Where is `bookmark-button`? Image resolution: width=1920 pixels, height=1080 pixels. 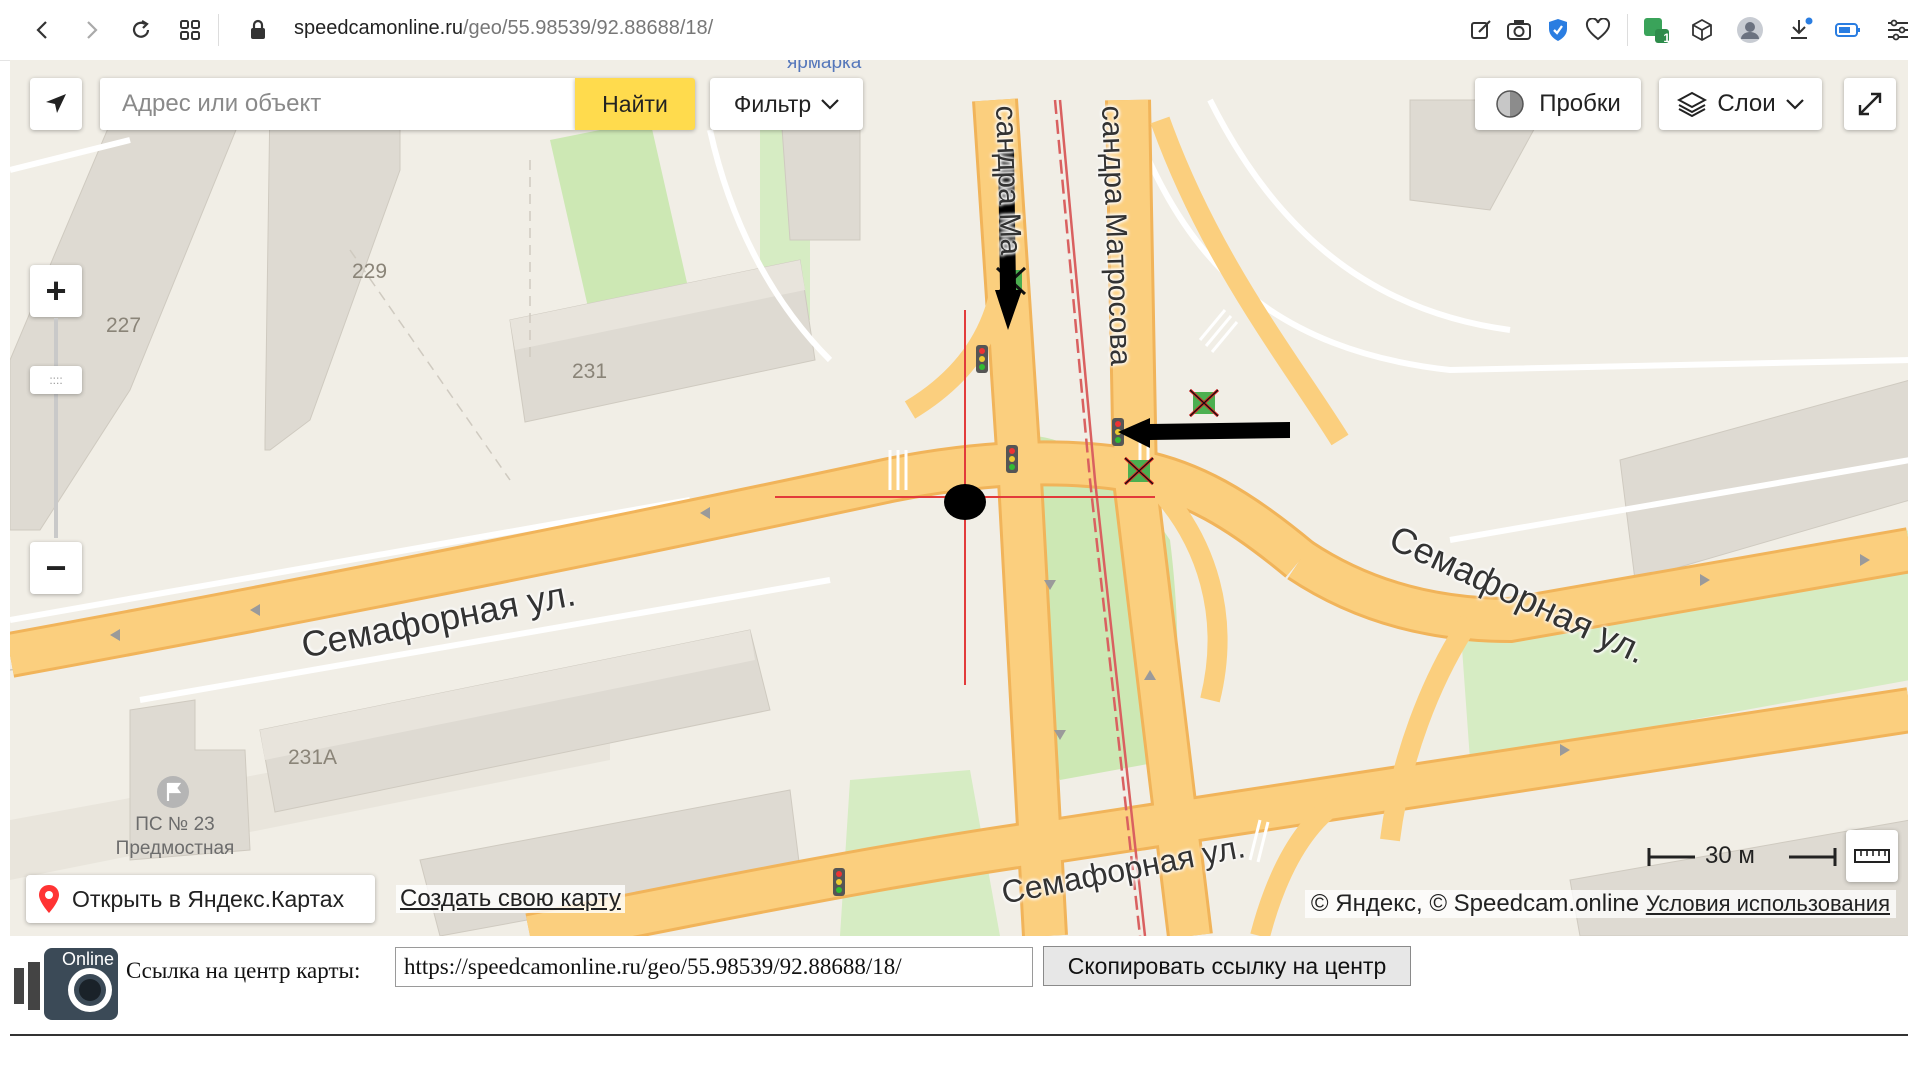 bookmark-button is located at coordinates (1598, 30).